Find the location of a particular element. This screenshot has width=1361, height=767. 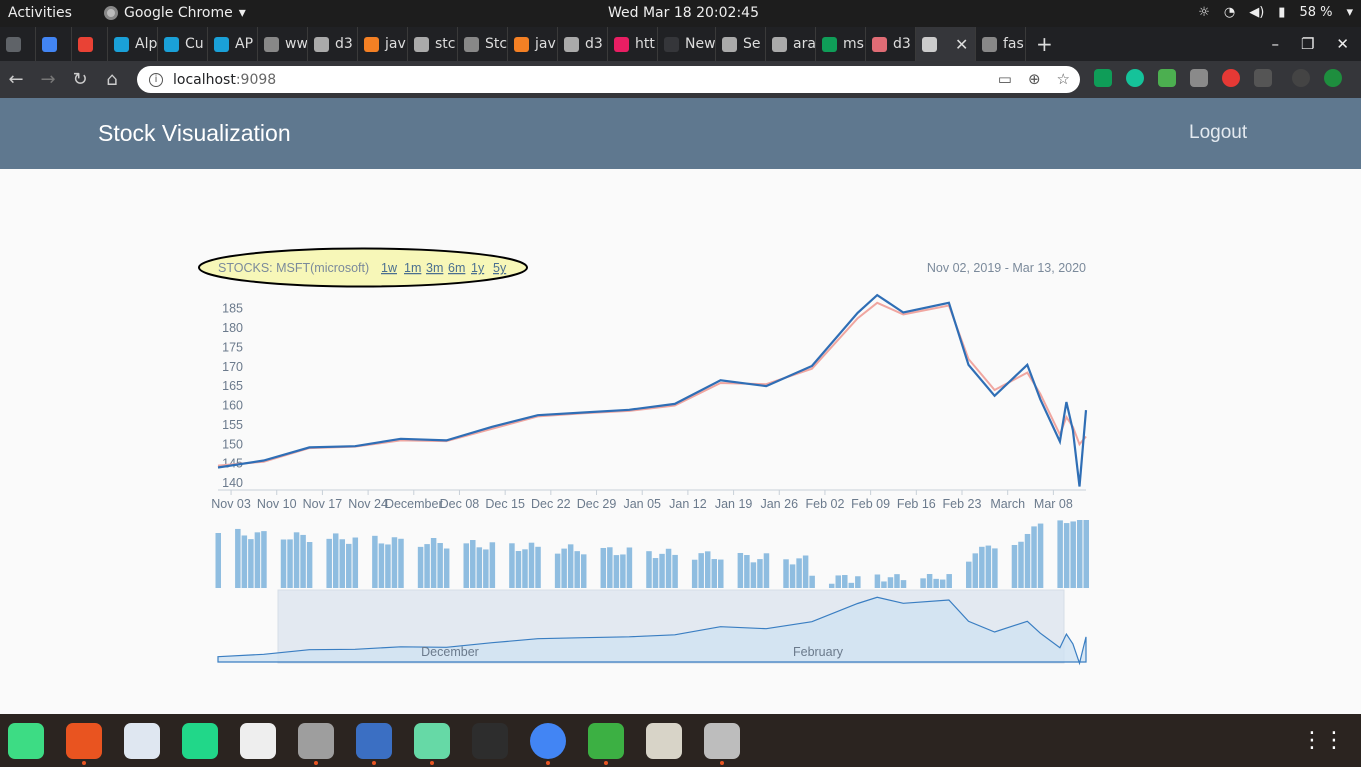

browser-tab: Alp is located at coordinates (133, 44).